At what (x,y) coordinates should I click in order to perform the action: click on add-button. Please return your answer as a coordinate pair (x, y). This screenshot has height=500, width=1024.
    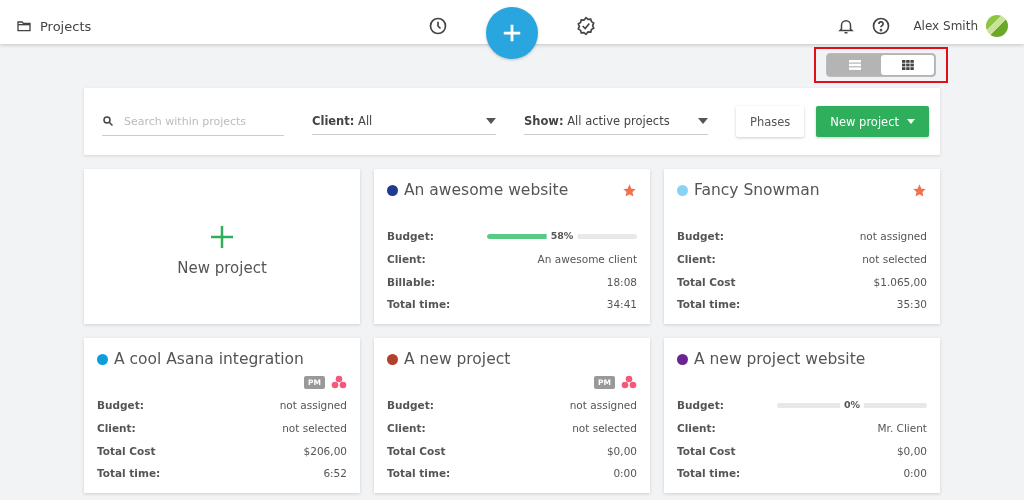
    Looking at the image, I should click on (512, 33).